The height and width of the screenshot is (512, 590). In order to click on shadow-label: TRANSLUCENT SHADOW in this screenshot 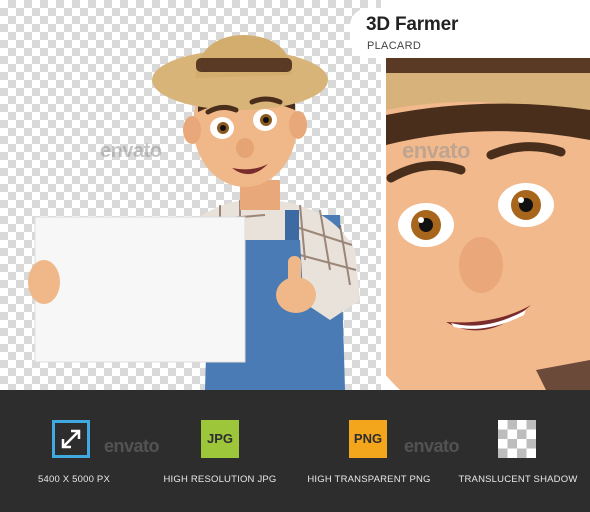, I will do `click(518, 479)`.